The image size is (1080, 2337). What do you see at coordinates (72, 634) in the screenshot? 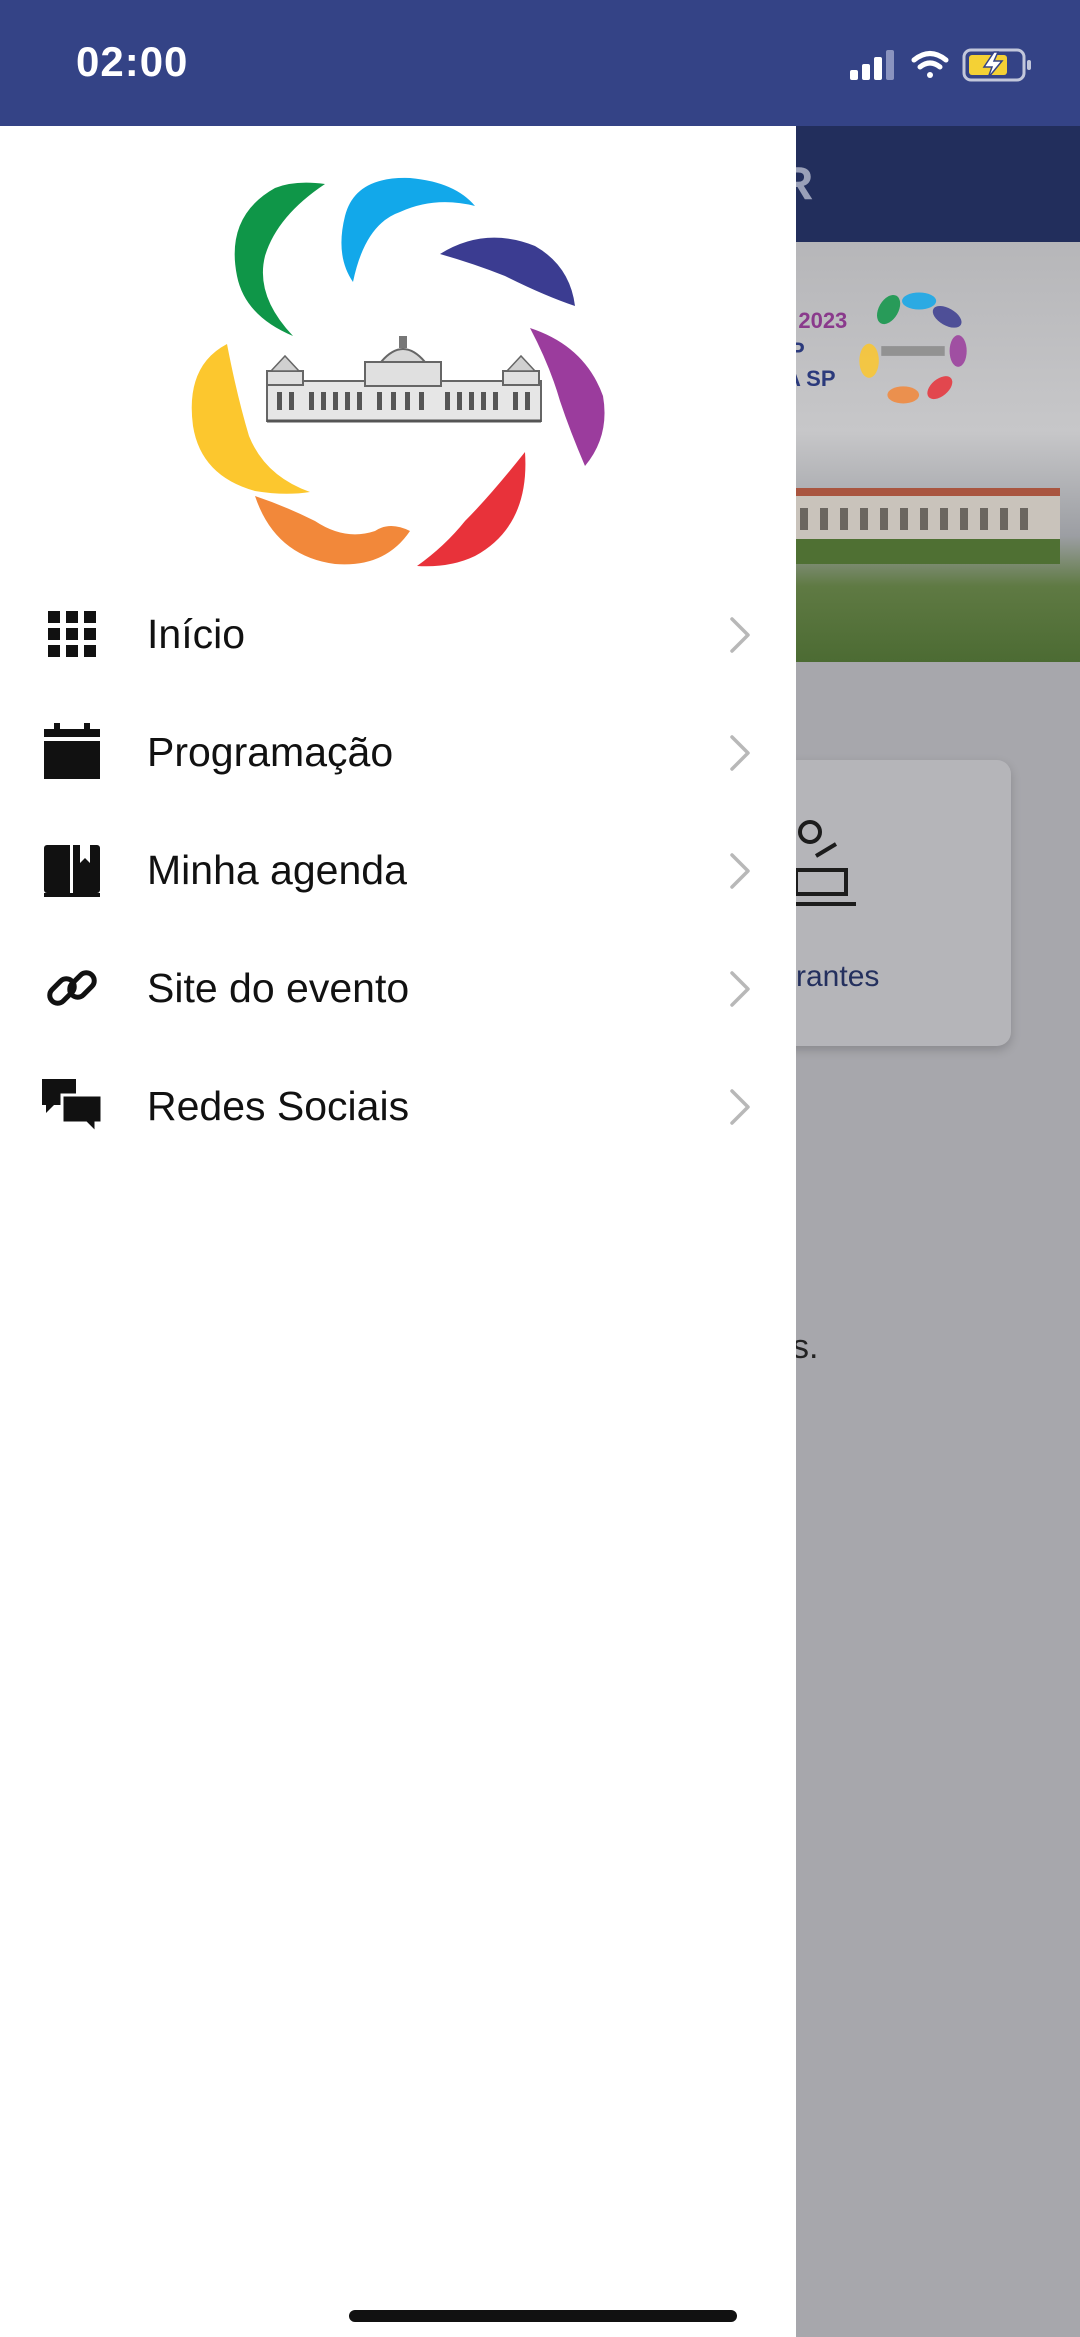
I see `grid-icon` at bounding box center [72, 634].